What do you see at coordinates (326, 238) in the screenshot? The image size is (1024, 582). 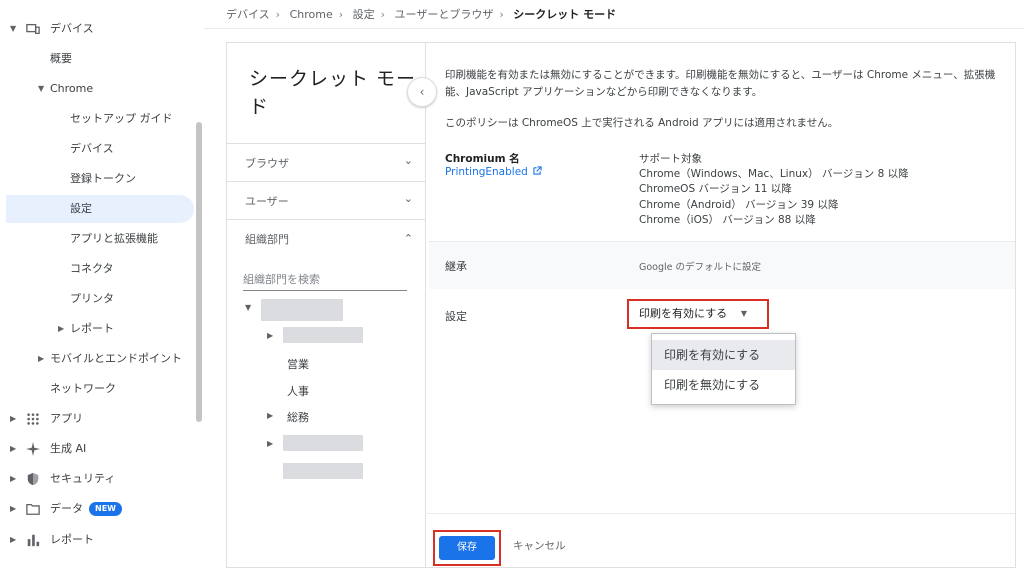 I see `section-org-units: 組織部門 ⌃` at bounding box center [326, 238].